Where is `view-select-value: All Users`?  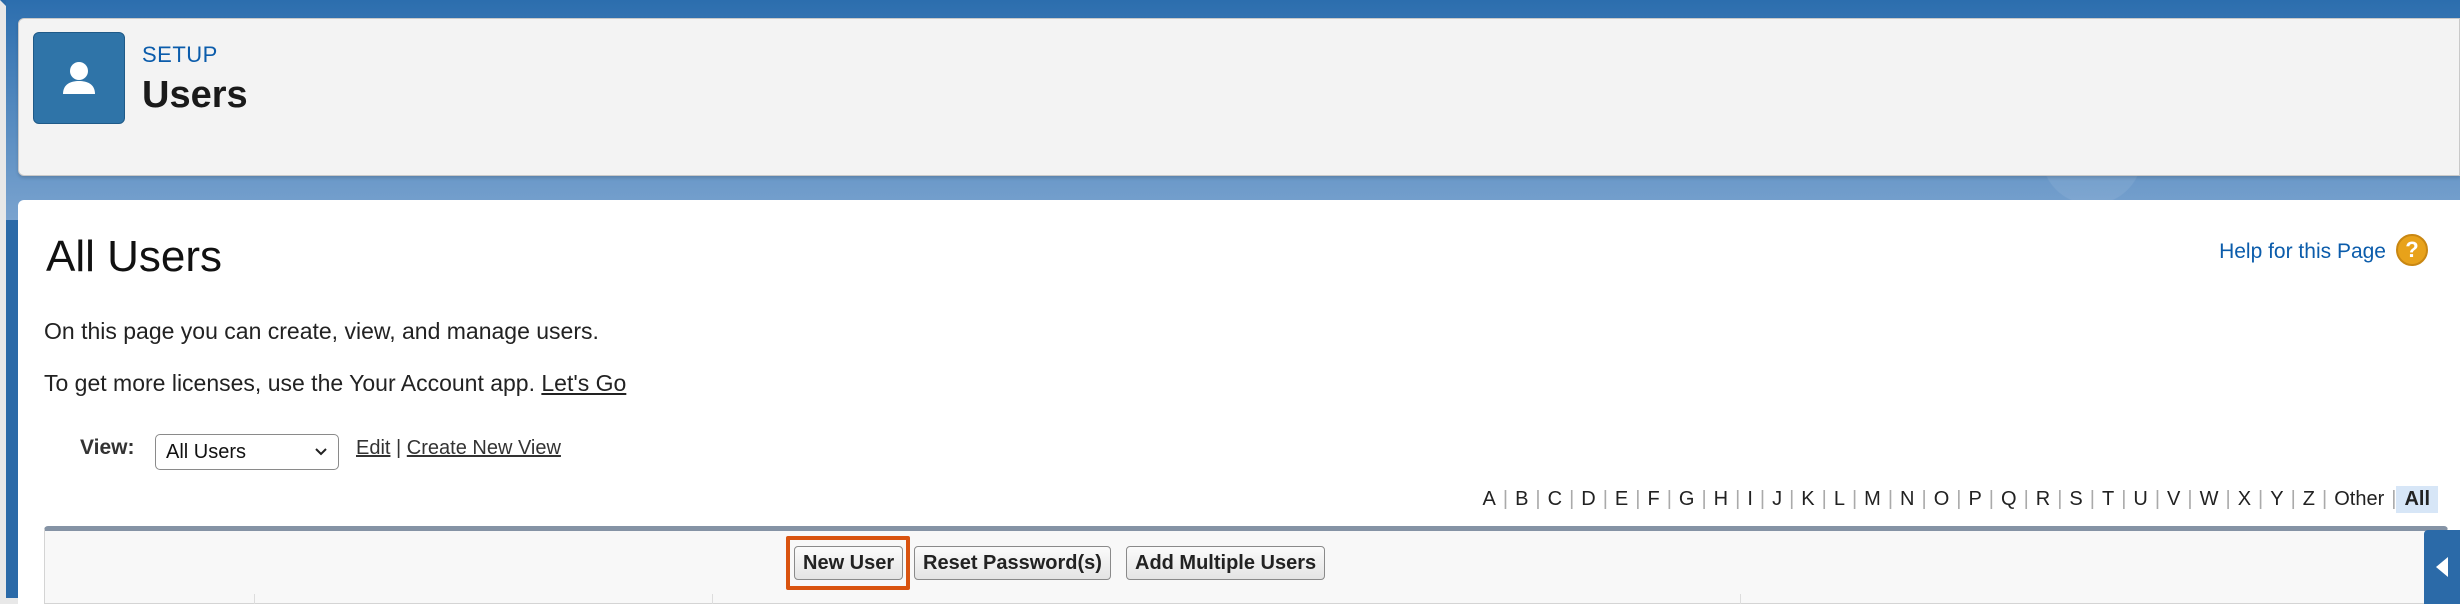 view-select-value: All Users is located at coordinates (206, 451).